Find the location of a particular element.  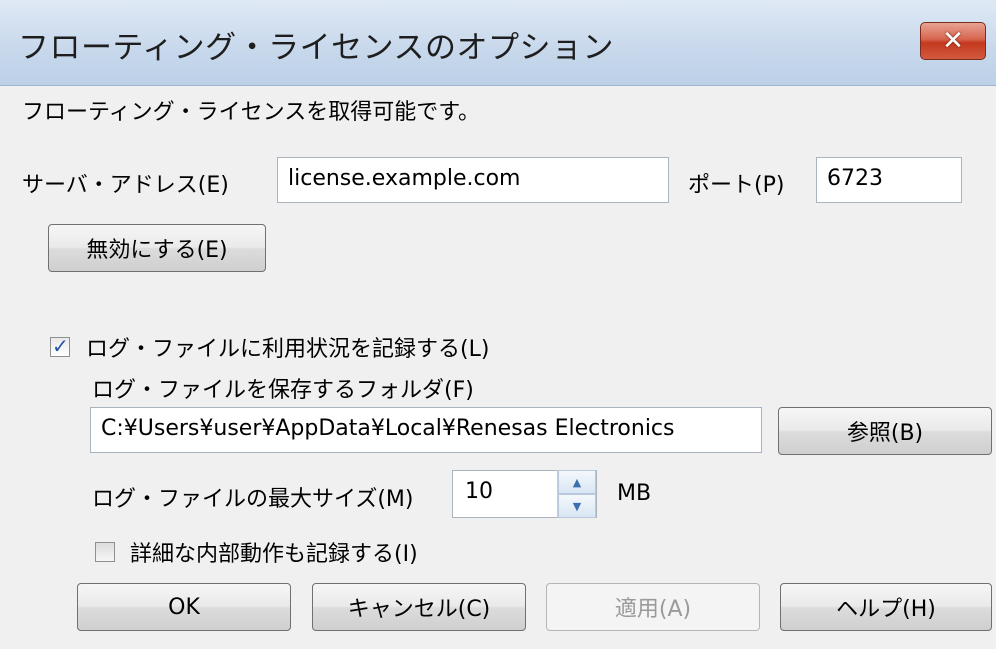

port-label: ポート(P) is located at coordinates (736, 185).